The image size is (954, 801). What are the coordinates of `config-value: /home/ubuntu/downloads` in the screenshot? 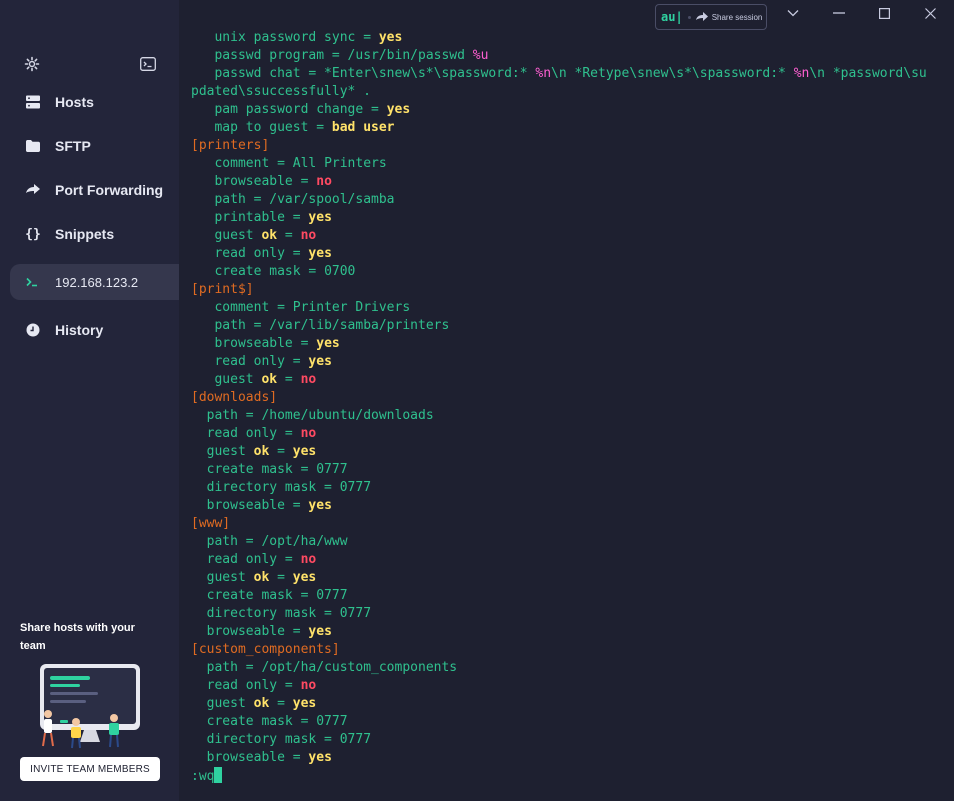 It's located at (347, 415).